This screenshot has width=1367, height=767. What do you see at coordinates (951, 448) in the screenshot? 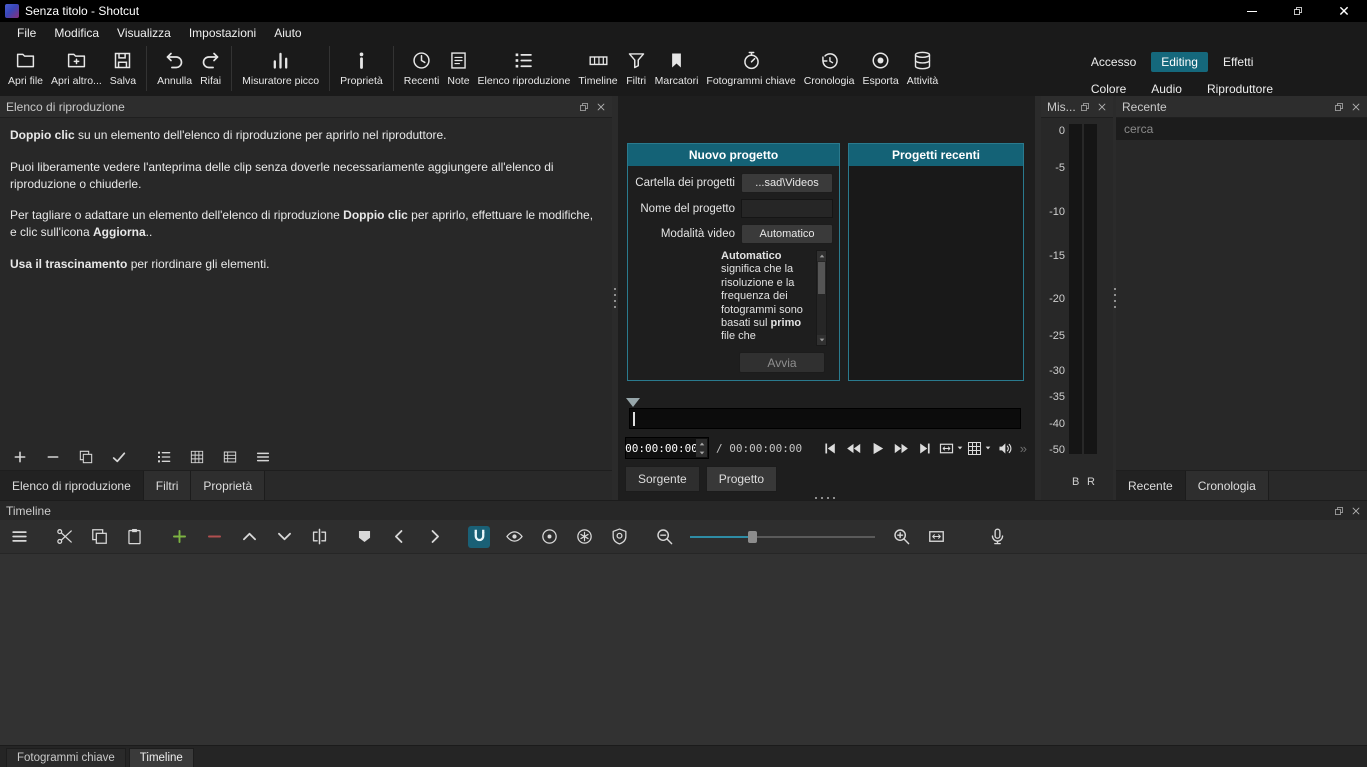
I see `zoom-fit-player-button` at bounding box center [951, 448].